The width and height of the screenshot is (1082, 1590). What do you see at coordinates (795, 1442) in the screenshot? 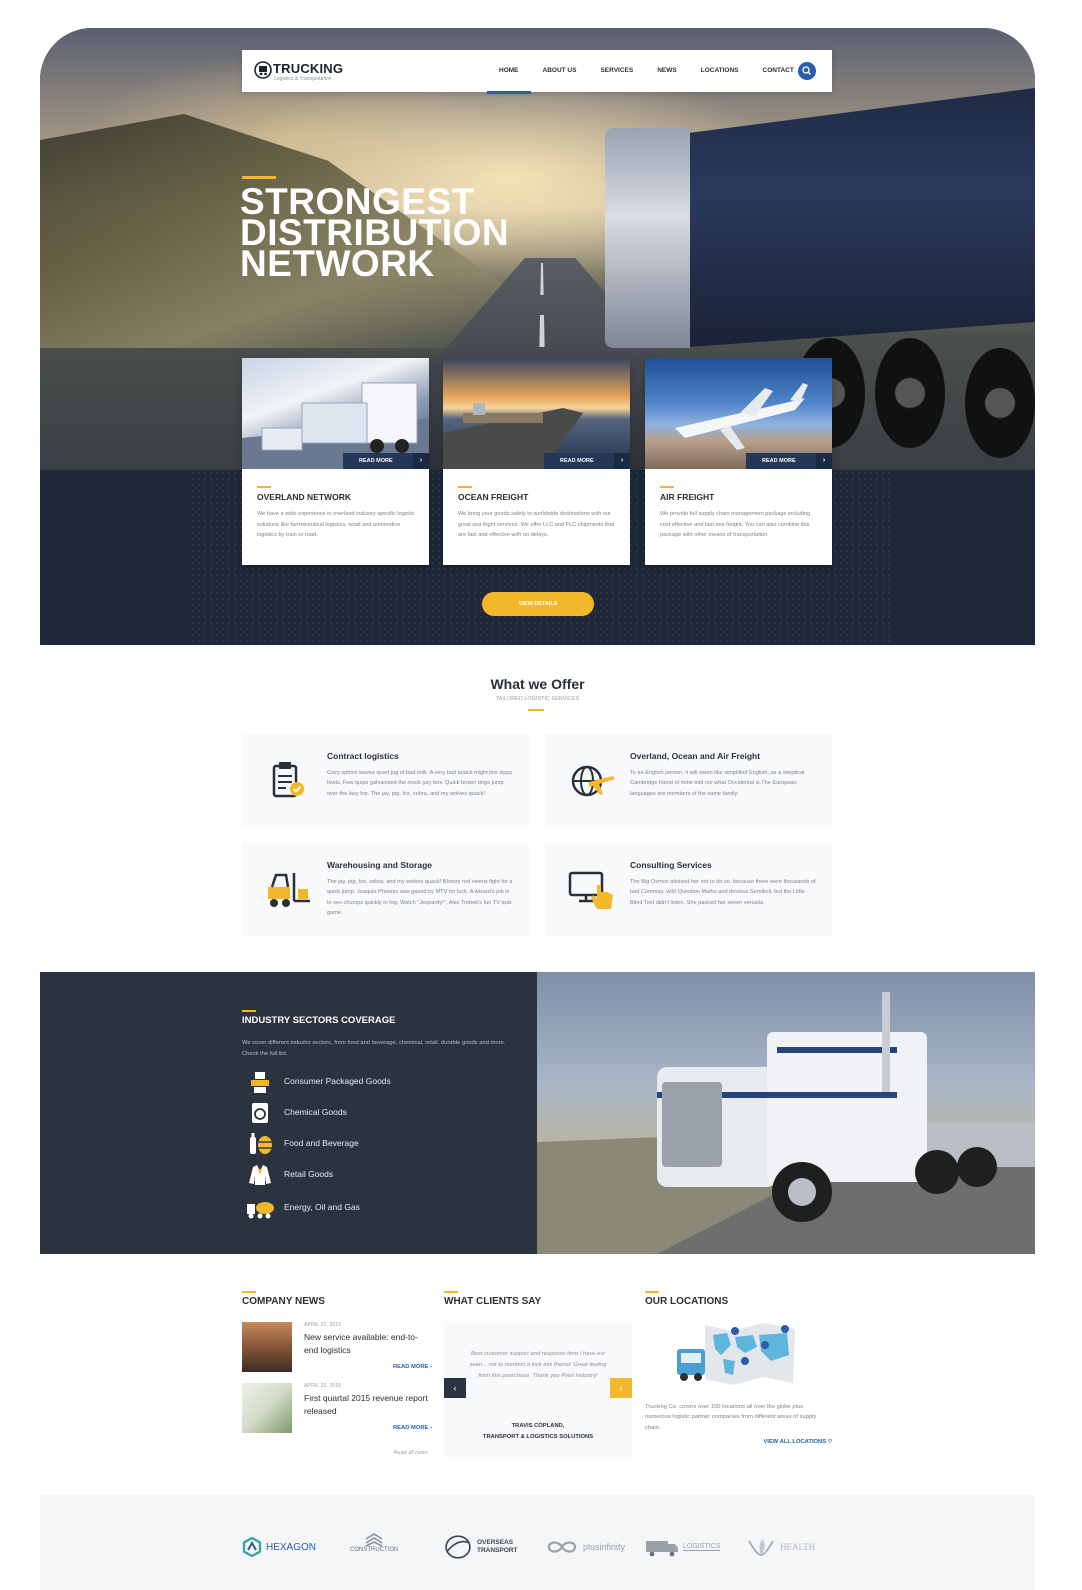
I see `view-all-locations-label: VIEW ALL LOCATIONS` at bounding box center [795, 1442].